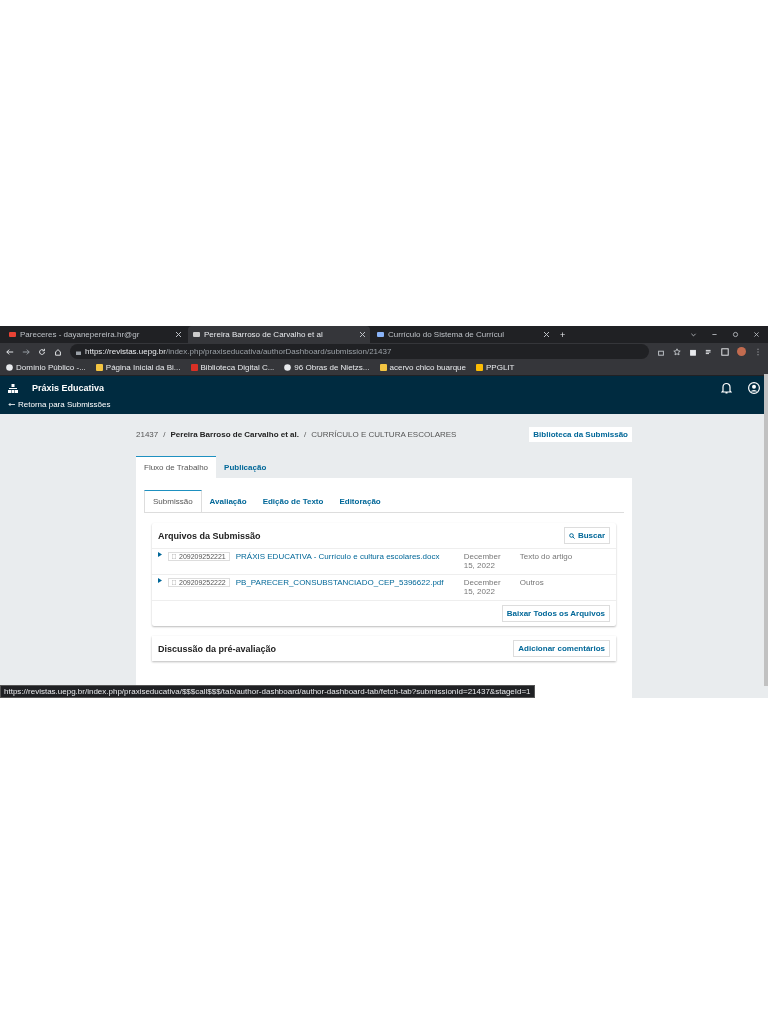 Image resolution: width=768 pixels, height=1024 pixels. Describe the element at coordinates (346, 582) in the screenshot. I see `file-link: PB_PARECER_CONSUBSTANCIADO_CEP_5396622.pdf` at that location.